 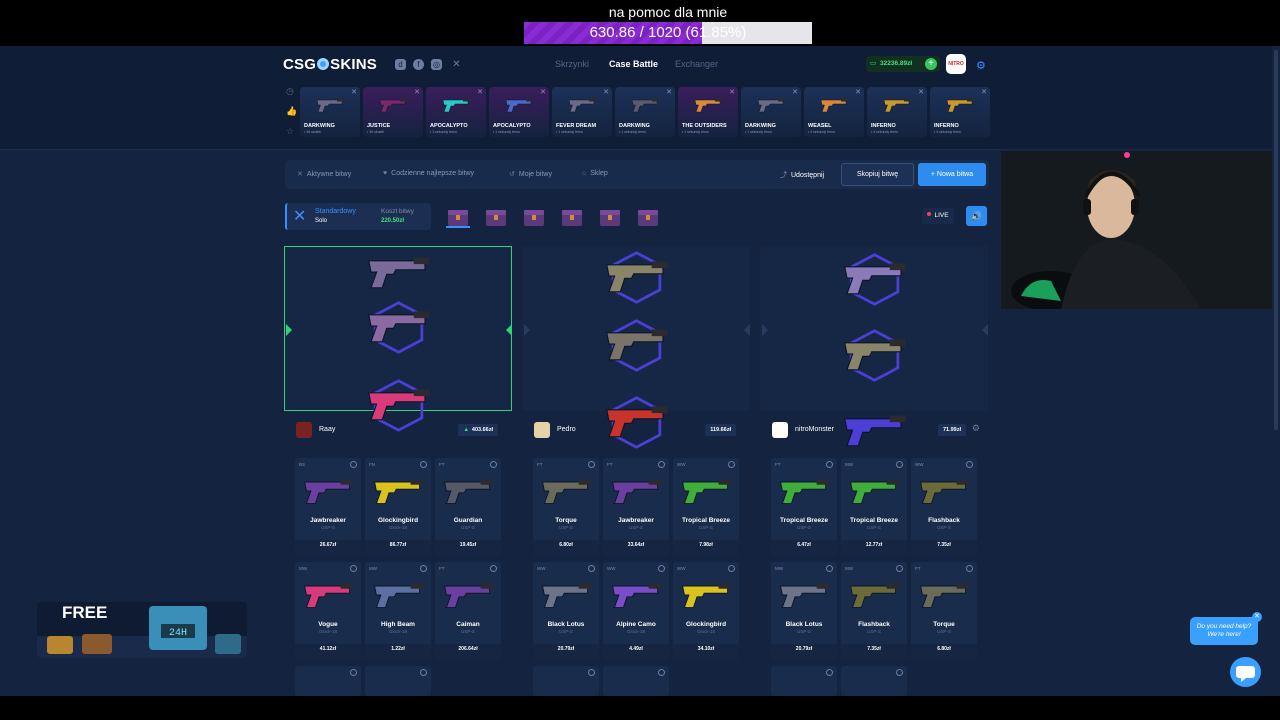 What do you see at coordinates (572, 64) in the screenshot?
I see `nav-skrzynki: Skrzynki` at bounding box center [572, 64].